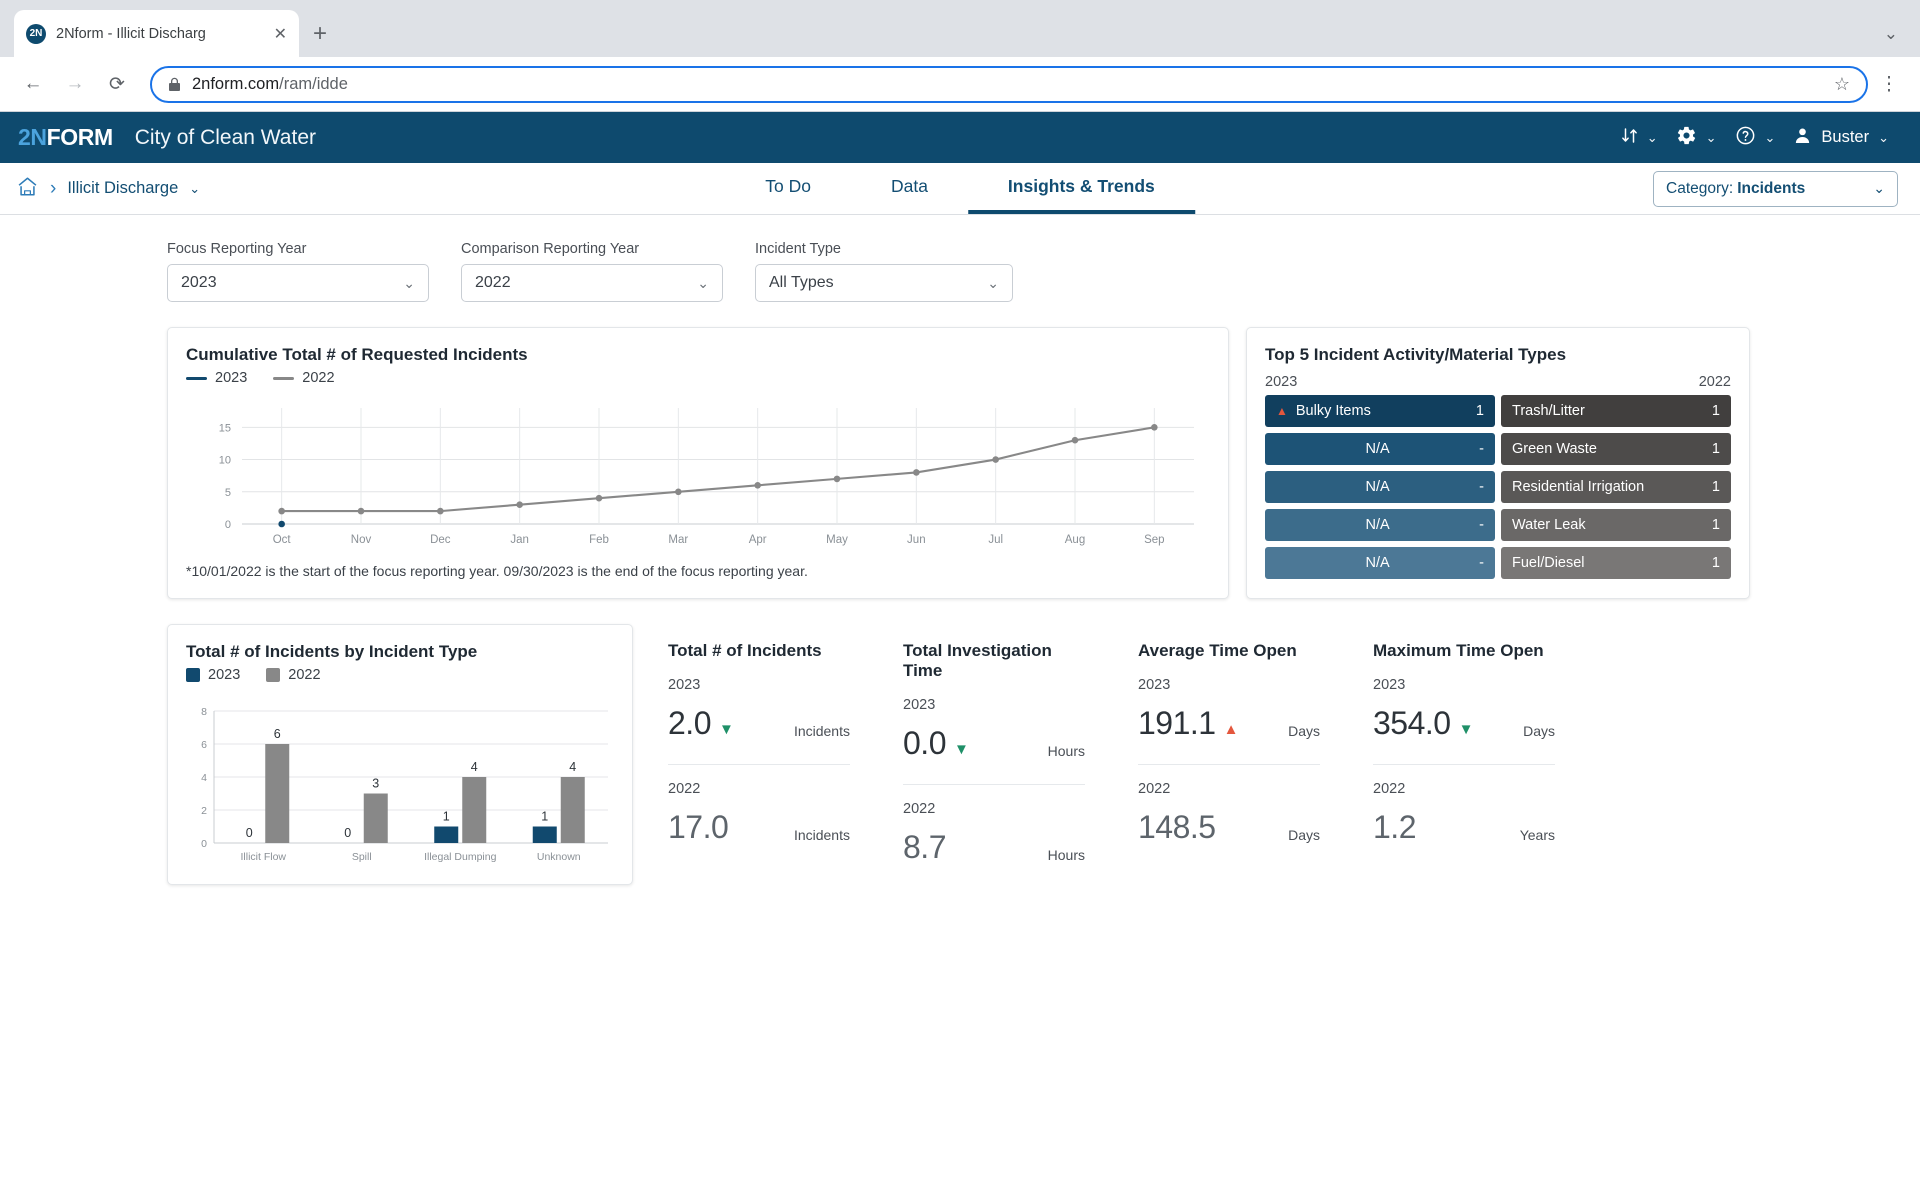  Describe the element at coordinates (1380, 411) in the screenshot. I see `top5-row: ▲ Bulky Items 1` at that location.